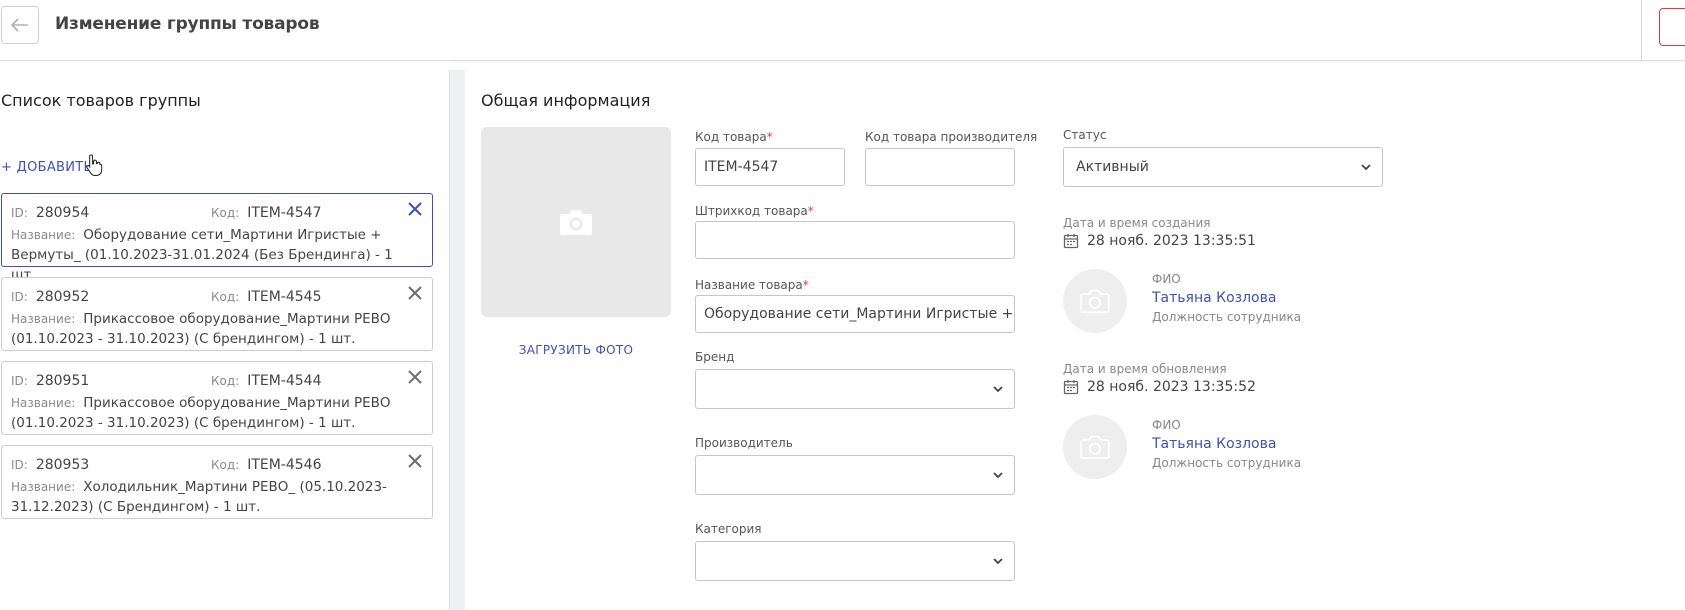 This screenshot has width=1685, height=610. Describe the element at coordinates (1085, 135) in the screenshot. I see `status-label: Статус` at that location.